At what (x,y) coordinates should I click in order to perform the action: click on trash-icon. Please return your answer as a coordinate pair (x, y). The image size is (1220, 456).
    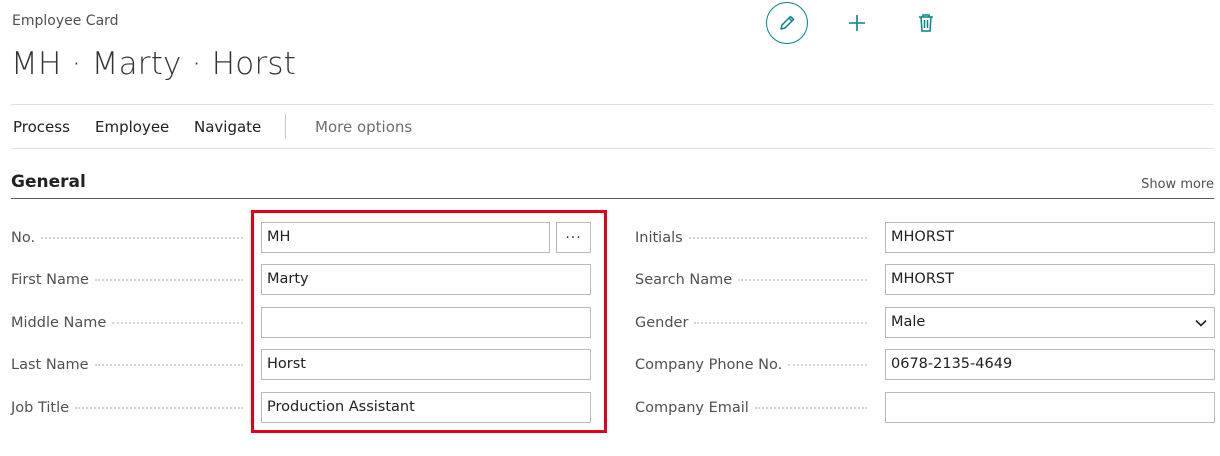
    Looking at the image, I should click on (926, 23).